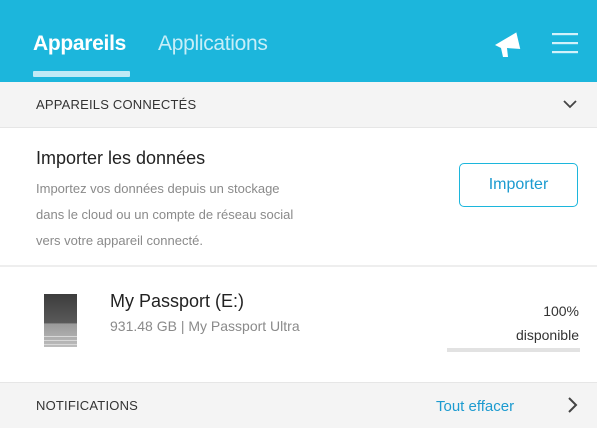 The image size is (597, 428). What do you see at coordinates (116, 104) in the screenshot?
I see `connected-devices-title: APPAREILS CONNECTÉS` at bounding box center [116, 104].